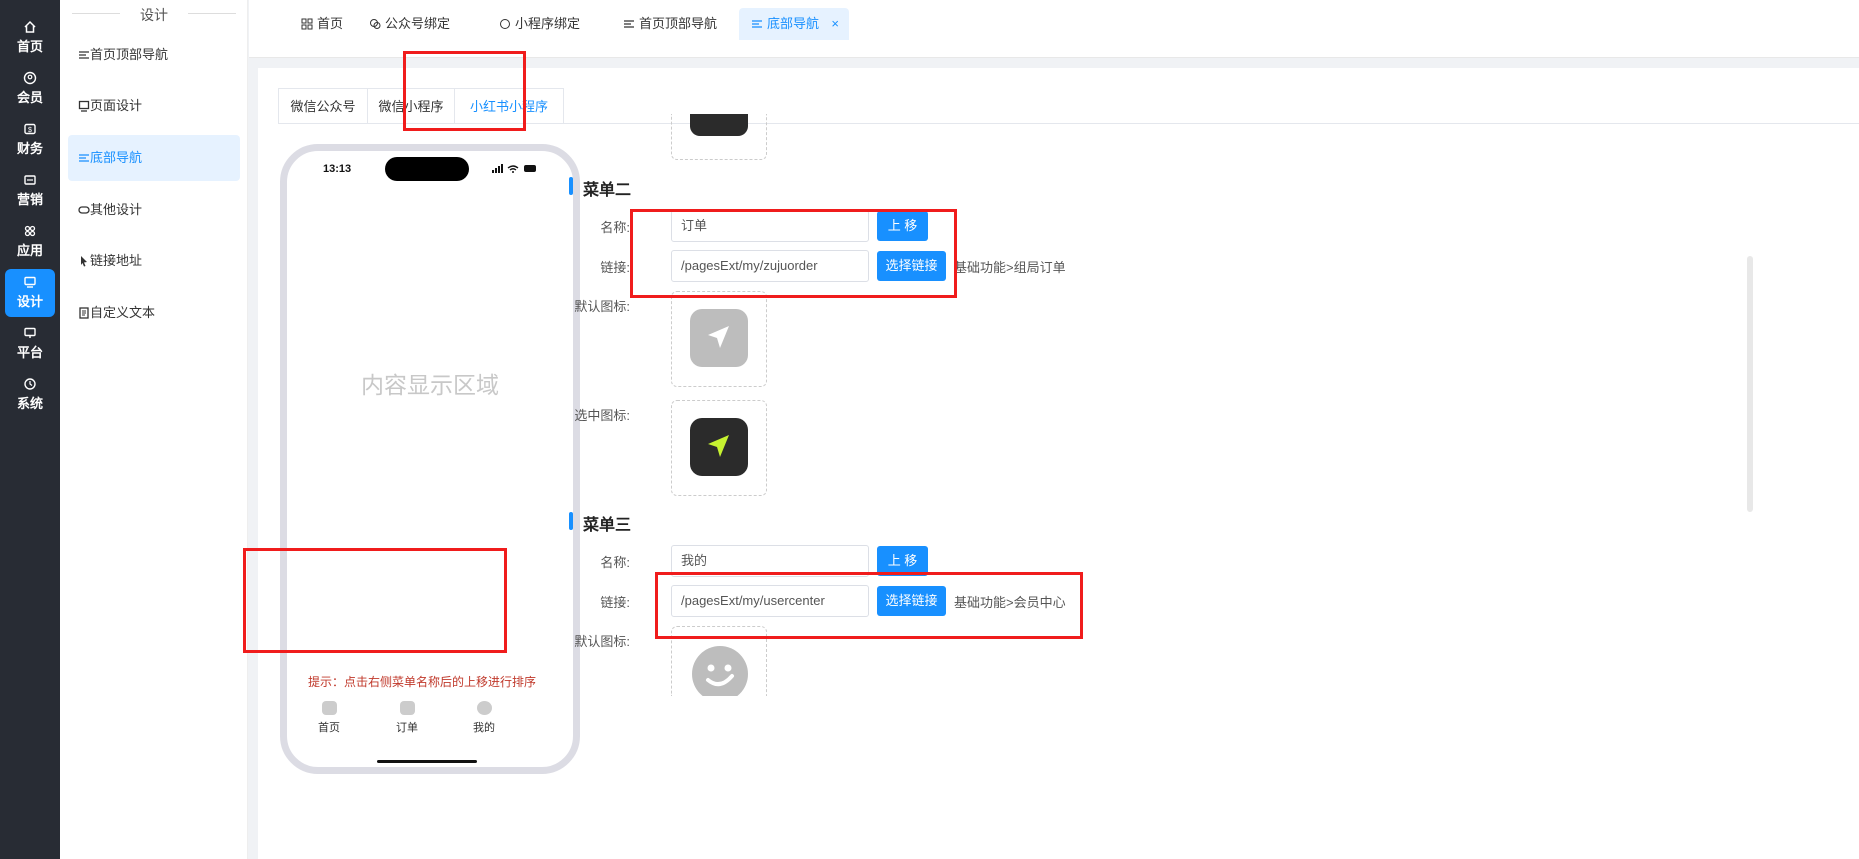 The width and height of the screenshot is (1859, 859). I want to click on rail-label: 会员, so click(29, 97).